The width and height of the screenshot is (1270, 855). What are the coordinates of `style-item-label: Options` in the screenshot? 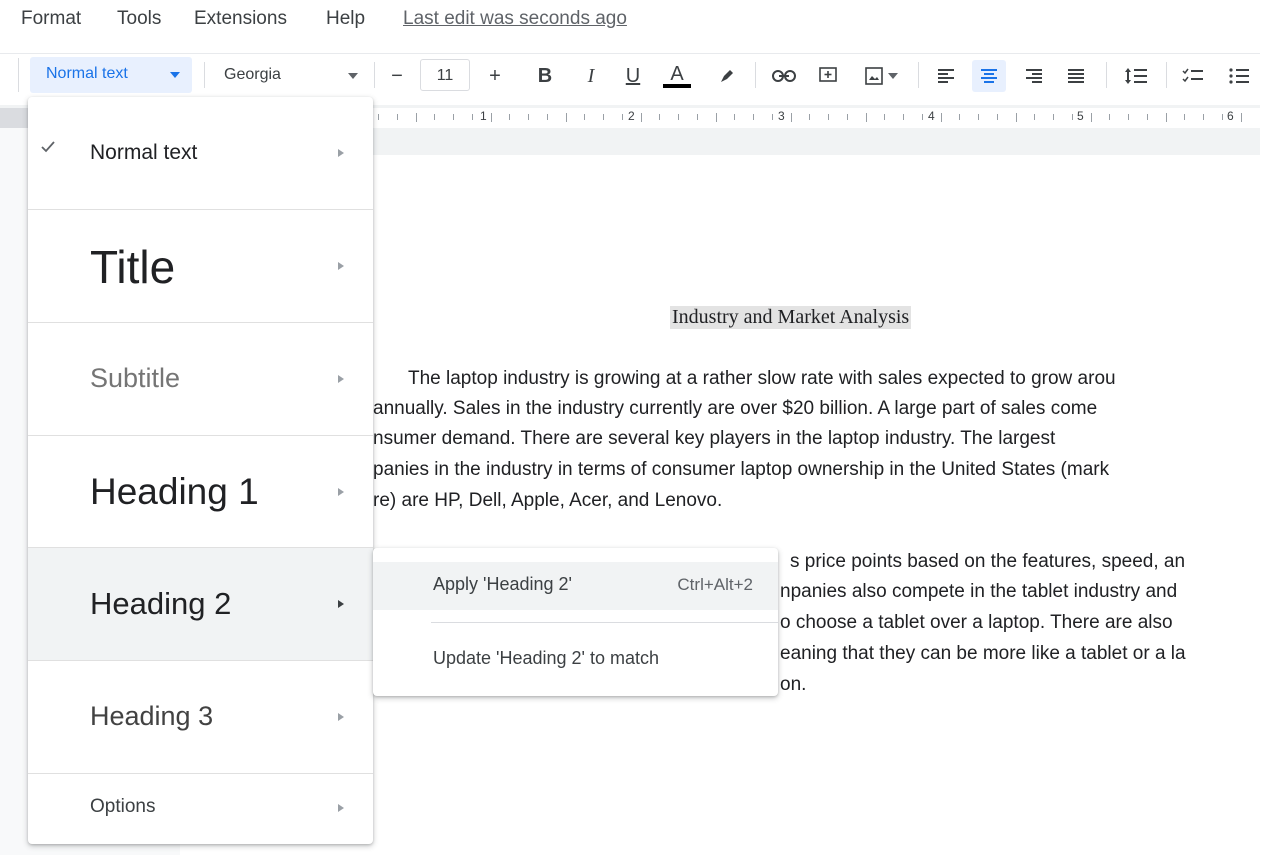 It's located at (123, 806).